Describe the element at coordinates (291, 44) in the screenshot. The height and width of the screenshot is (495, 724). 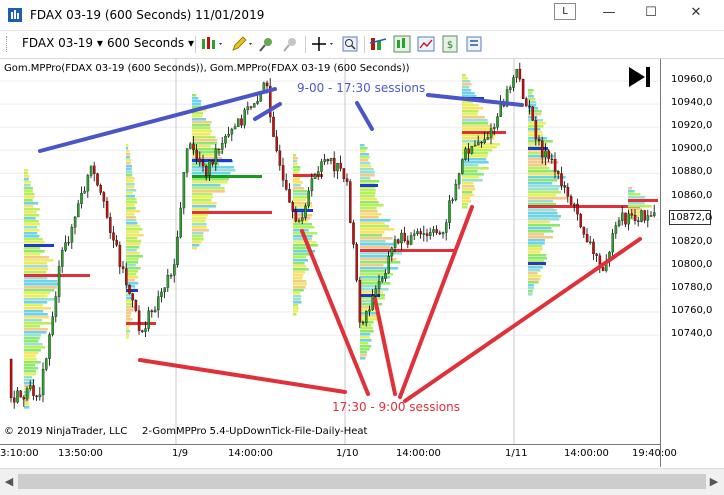
I see `zoom-out-icon` at that location.